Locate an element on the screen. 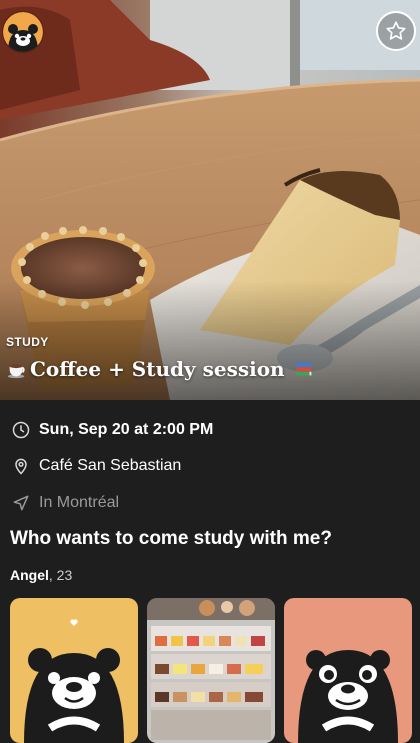 The height and width of the screenshot is (743, 420). host-age: , 23 is located at coordinates (60, 575).